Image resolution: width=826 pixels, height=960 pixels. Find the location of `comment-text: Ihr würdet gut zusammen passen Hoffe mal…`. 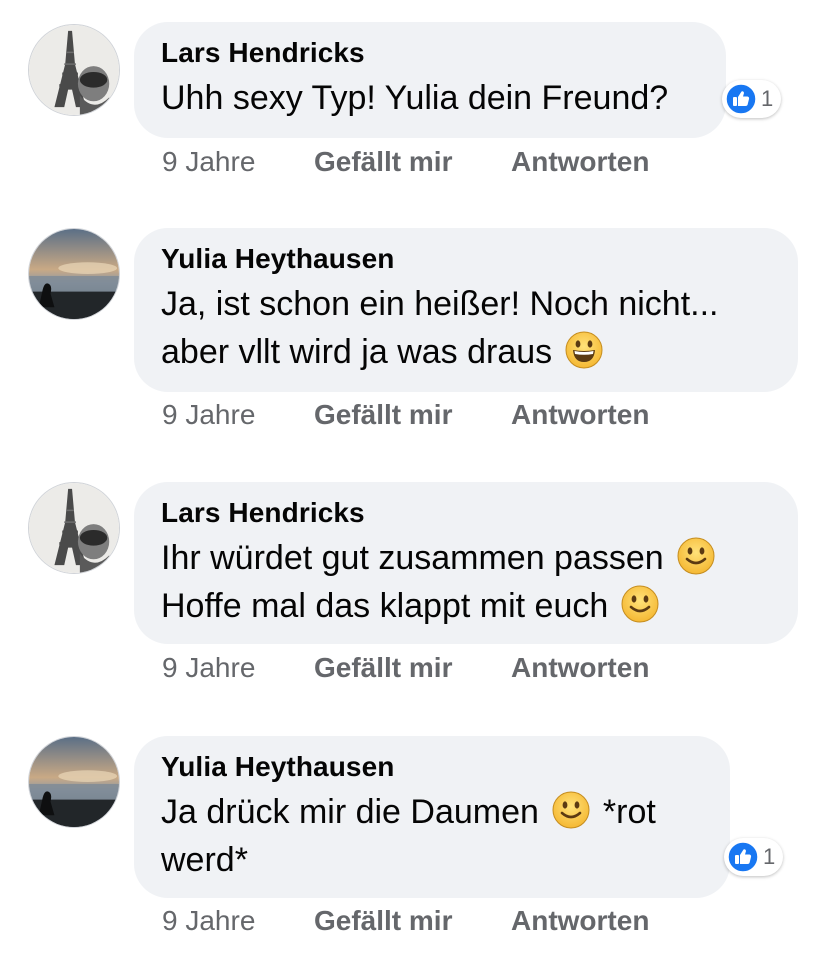

comment-text: Ihr würdet gut zusammen passen Hoffe mal… is located at coordinates (466, 582).